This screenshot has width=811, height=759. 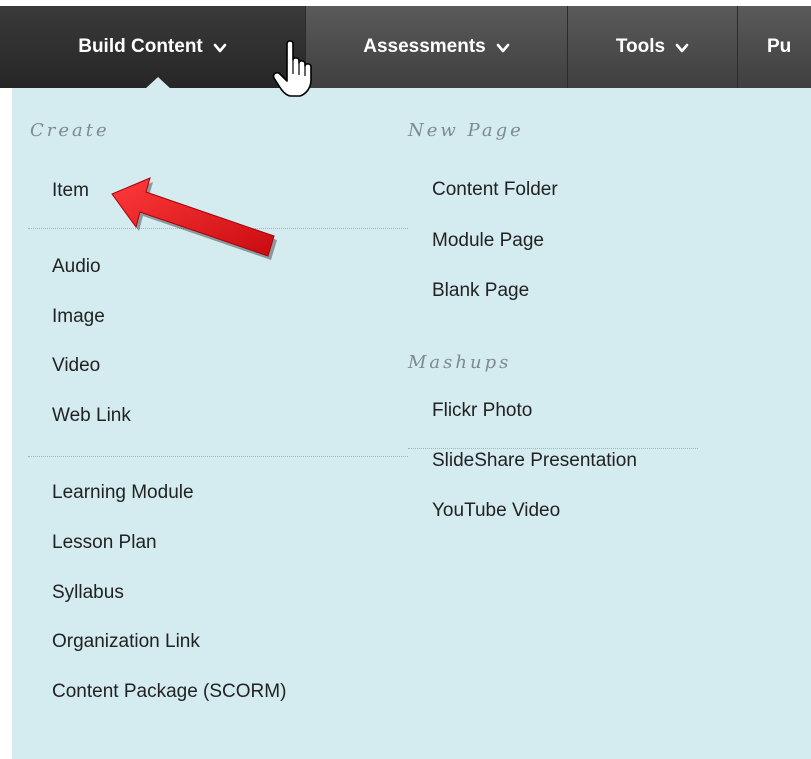 I want to click on course-menu-toolbar: Build Content Assessments Tools Pu, so click(x=405, y=44).